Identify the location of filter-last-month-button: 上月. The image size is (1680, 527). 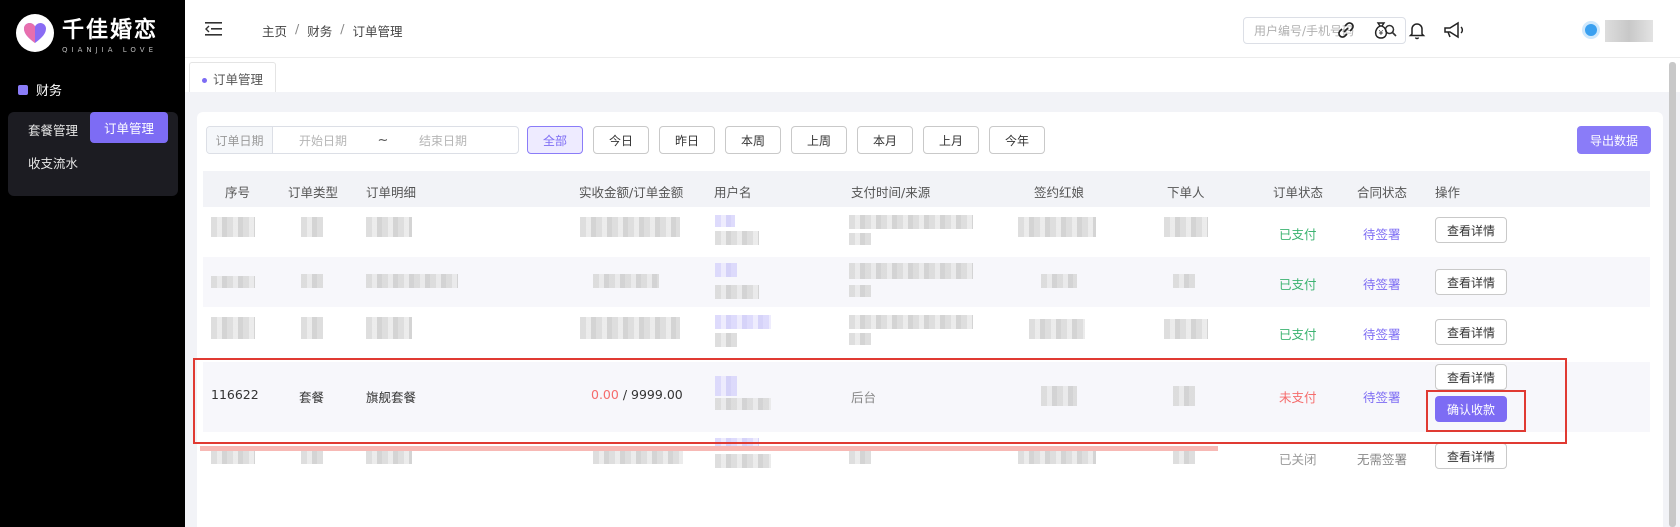
(951, 140).